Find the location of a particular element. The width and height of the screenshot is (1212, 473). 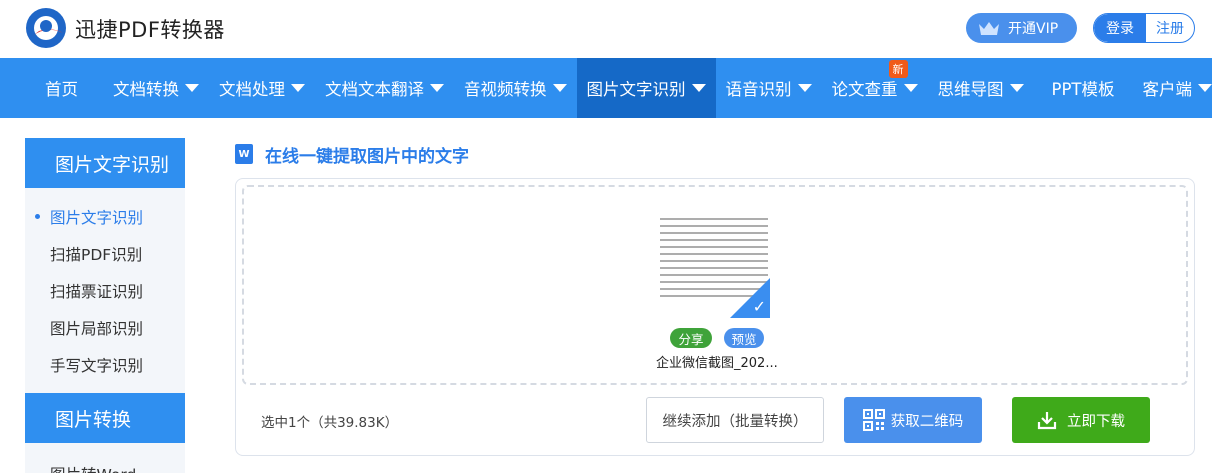

sidebar-section-title: 图片转换 is located at coordinates (105, 418).